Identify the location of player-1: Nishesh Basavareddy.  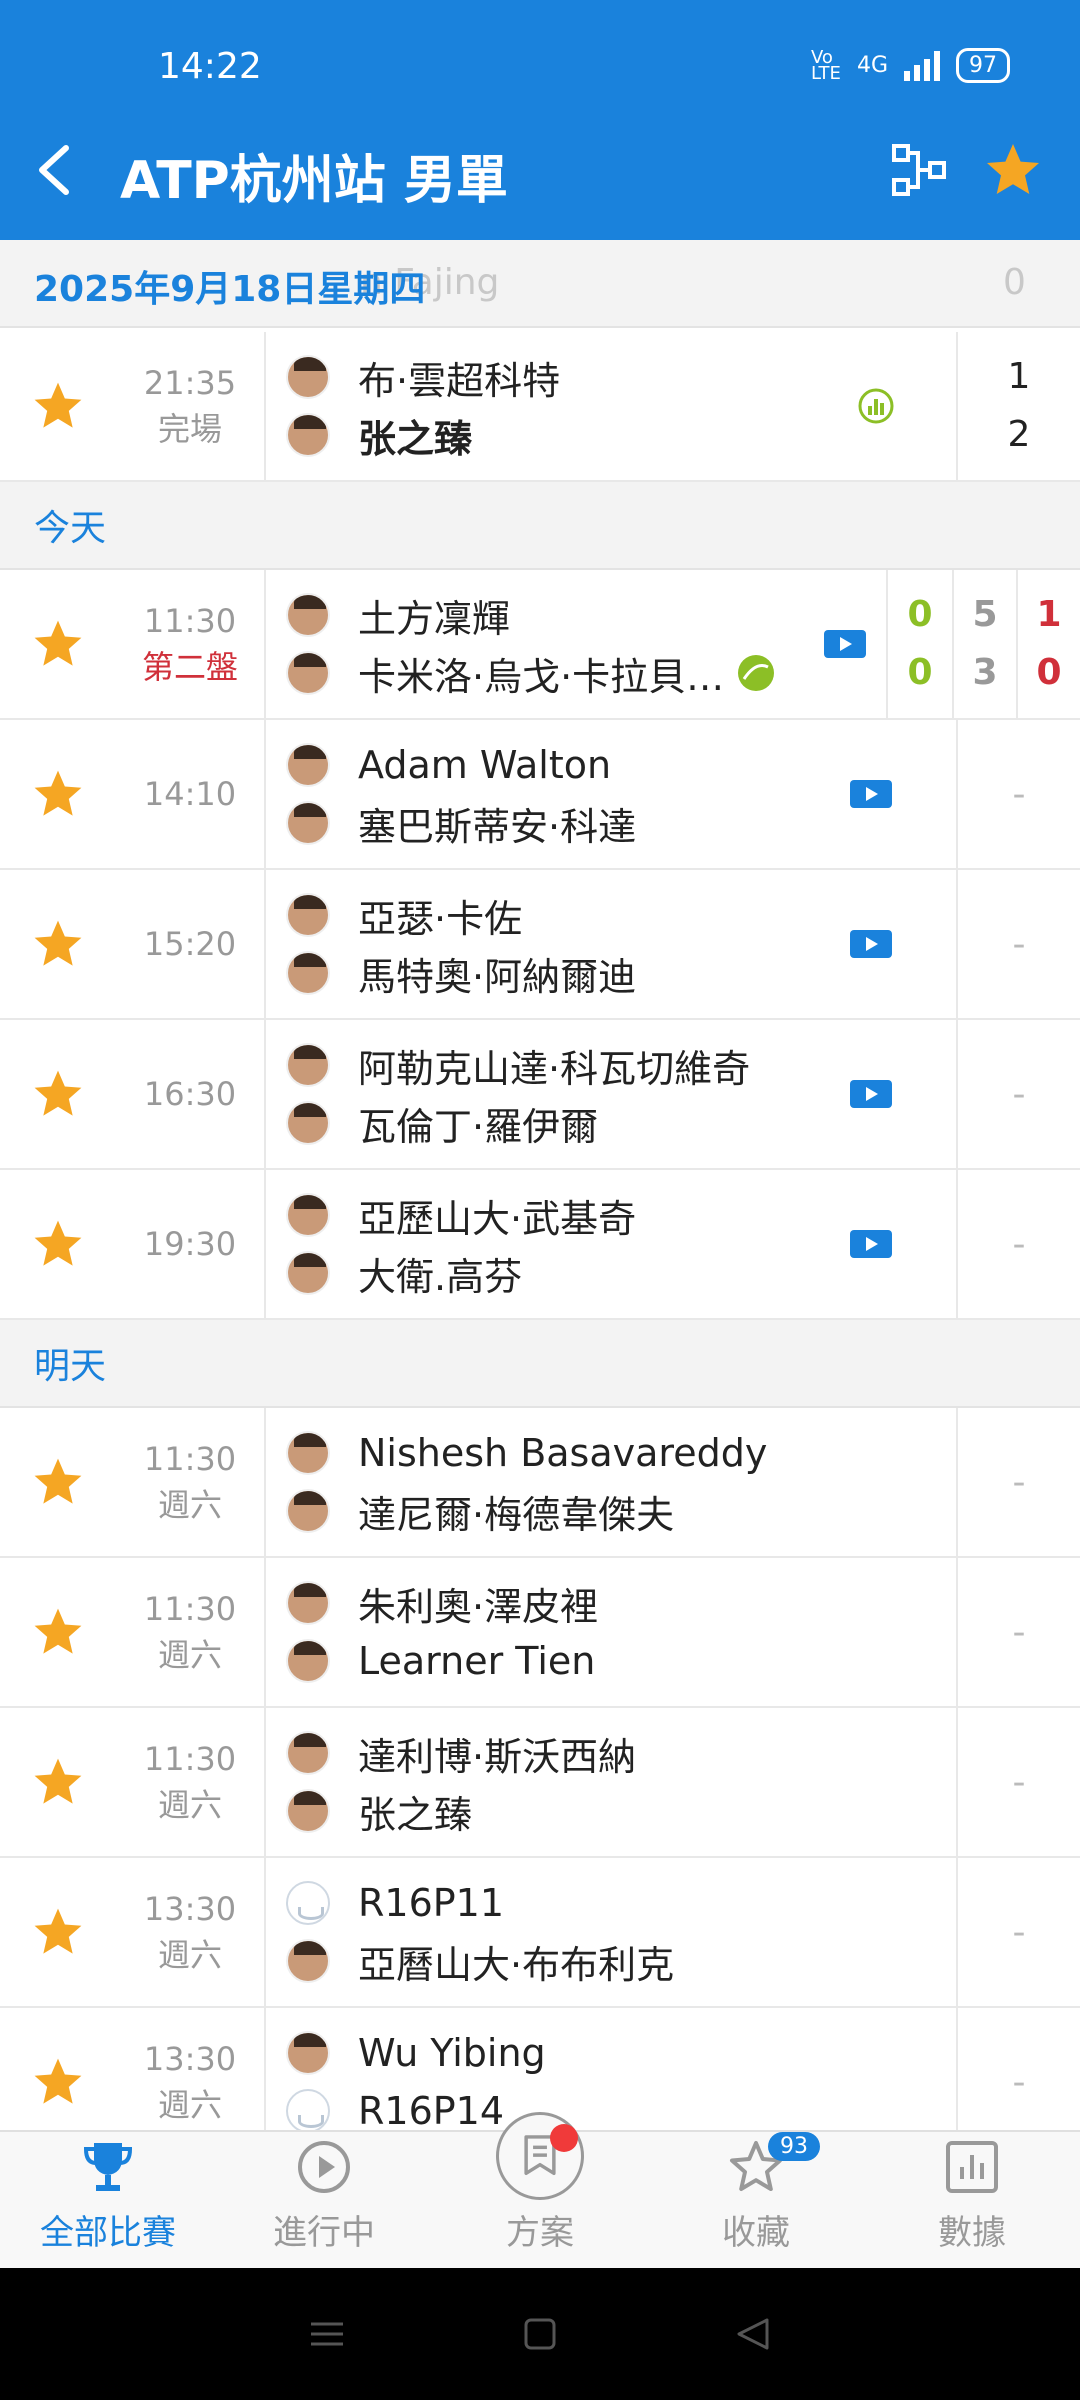
(621, 1453).